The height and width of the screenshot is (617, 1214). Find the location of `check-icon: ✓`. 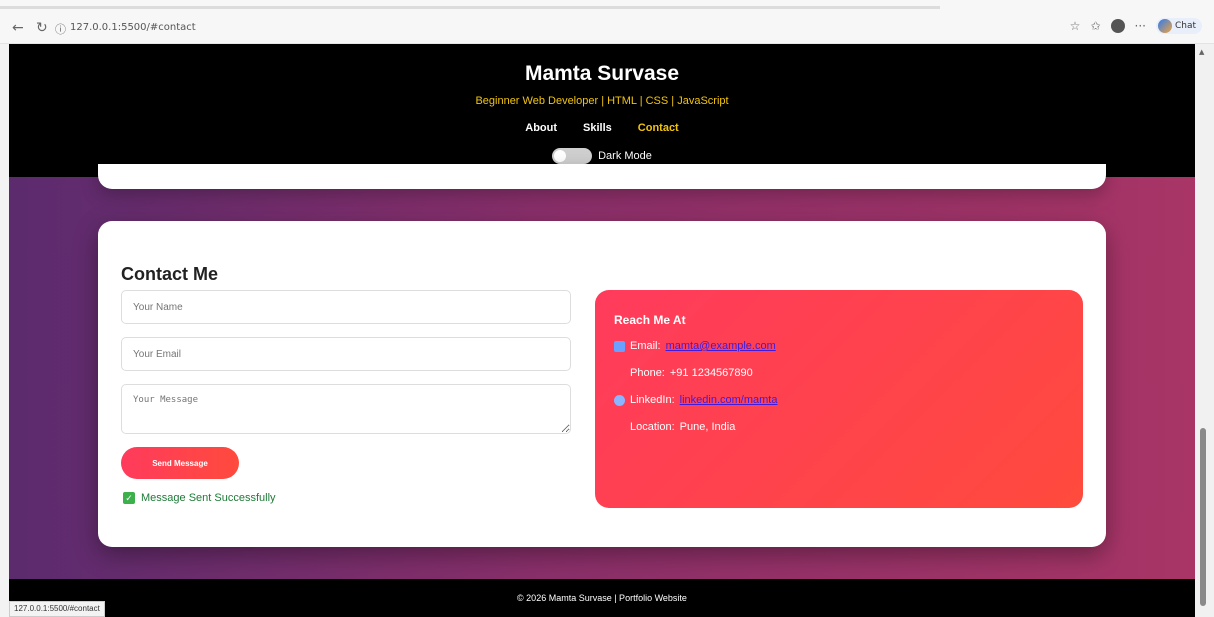

check-icon: ✓ is located at coordinates (129, 498).